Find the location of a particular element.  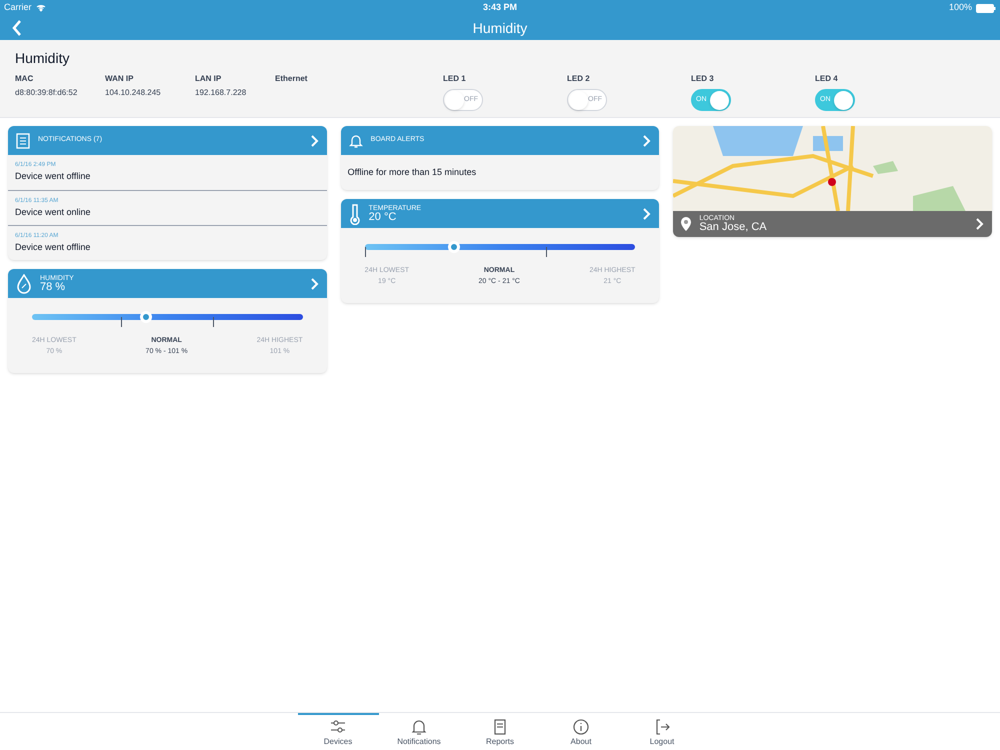

back-icon is located at coordinates (17, 28).